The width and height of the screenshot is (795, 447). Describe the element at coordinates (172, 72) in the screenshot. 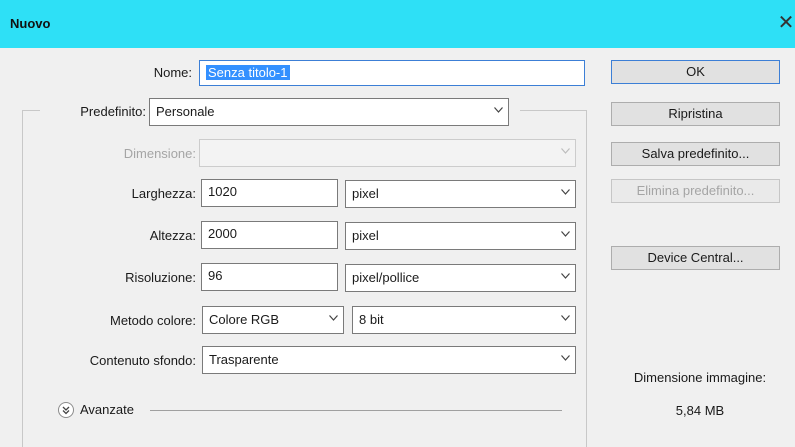

I see `name-label: Nome:` at that location.